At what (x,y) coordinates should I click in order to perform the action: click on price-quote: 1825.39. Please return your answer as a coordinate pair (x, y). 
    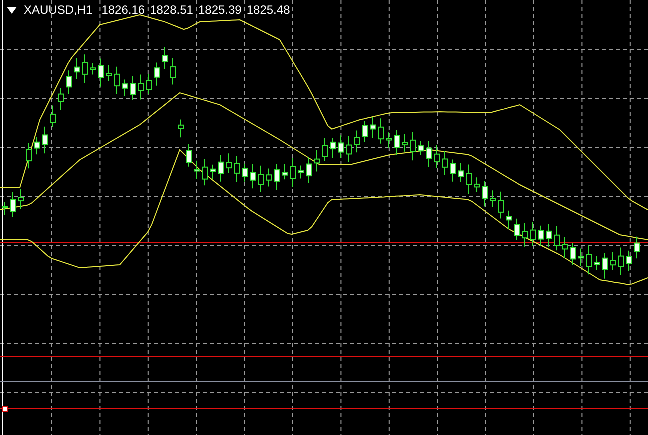
    Looking at the image, I should click on (220, 10).